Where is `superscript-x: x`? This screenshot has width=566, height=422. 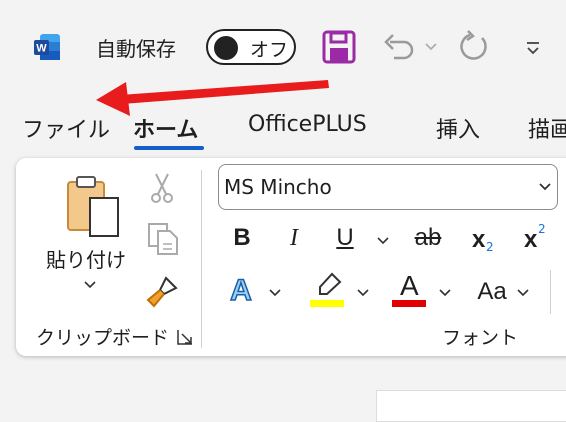 superscript-x: x is located at coordinates (531, 239).